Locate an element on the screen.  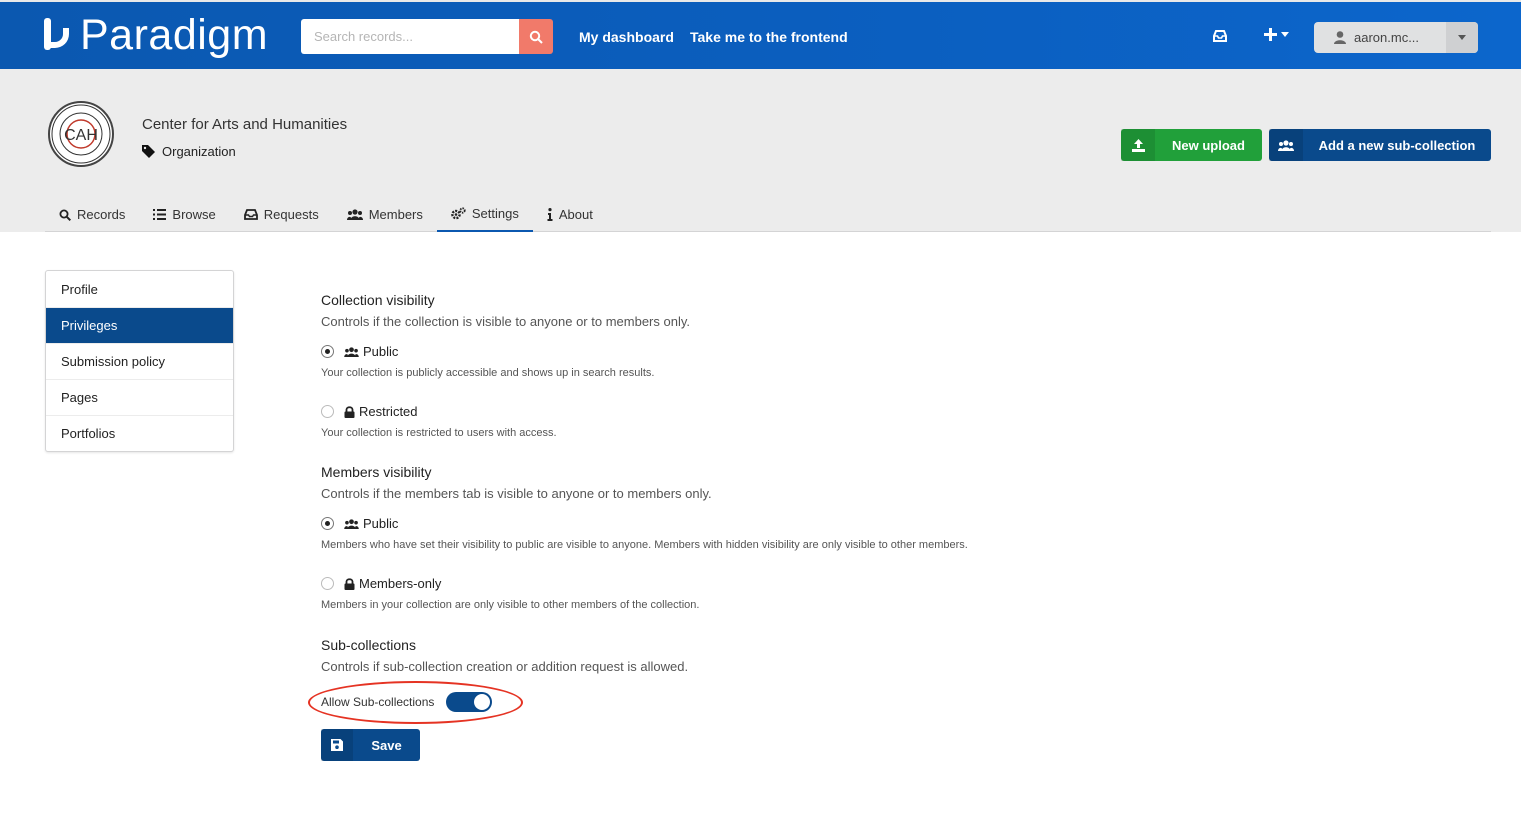
search-input is located at coordinates (410, 36).